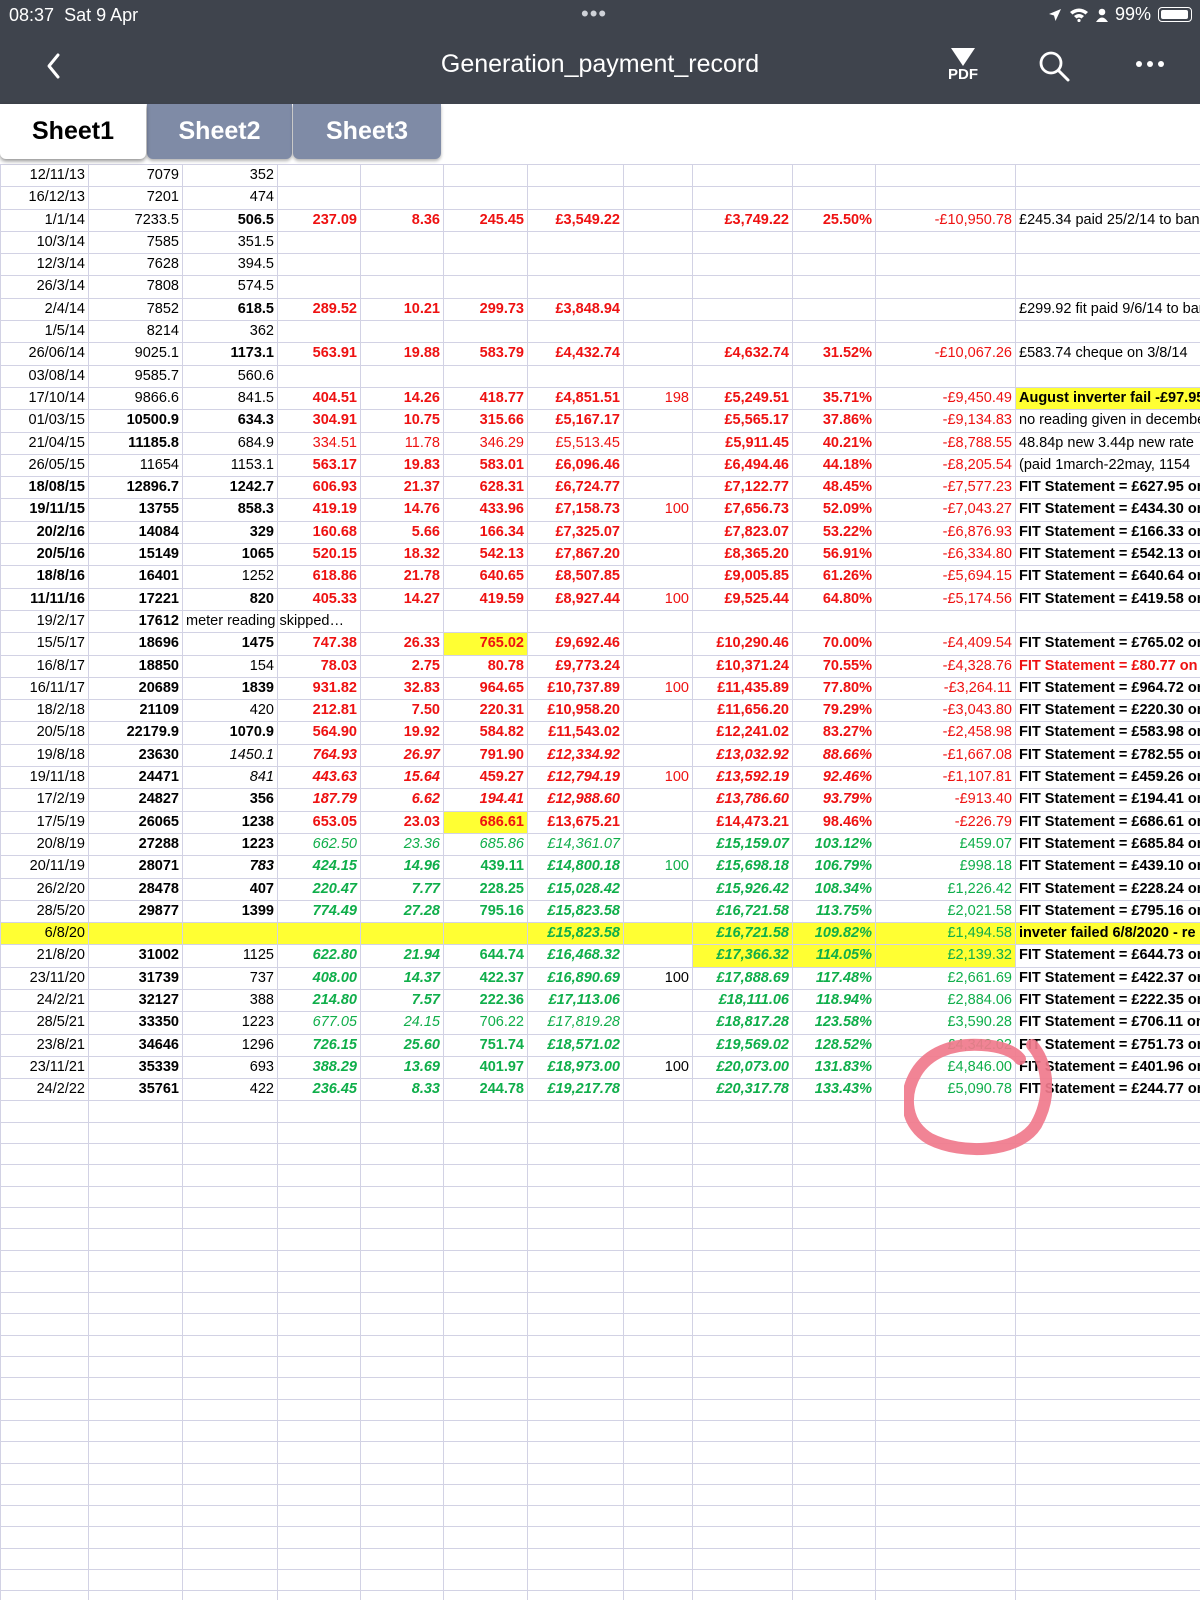  I want to click on table-cell: 574.5, so click(230, 287).